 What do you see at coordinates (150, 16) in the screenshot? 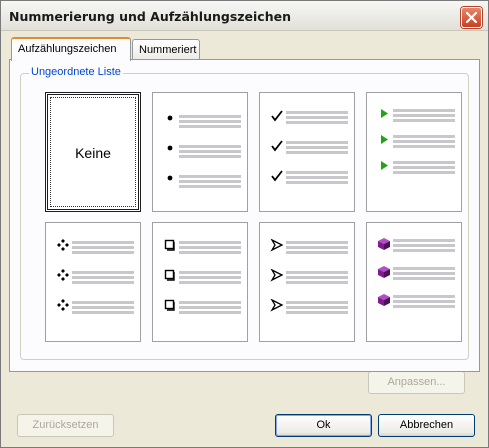
I see `dialog-title: Nummerierung und Aufzählungszeichen` at bounding box center [150, 16].